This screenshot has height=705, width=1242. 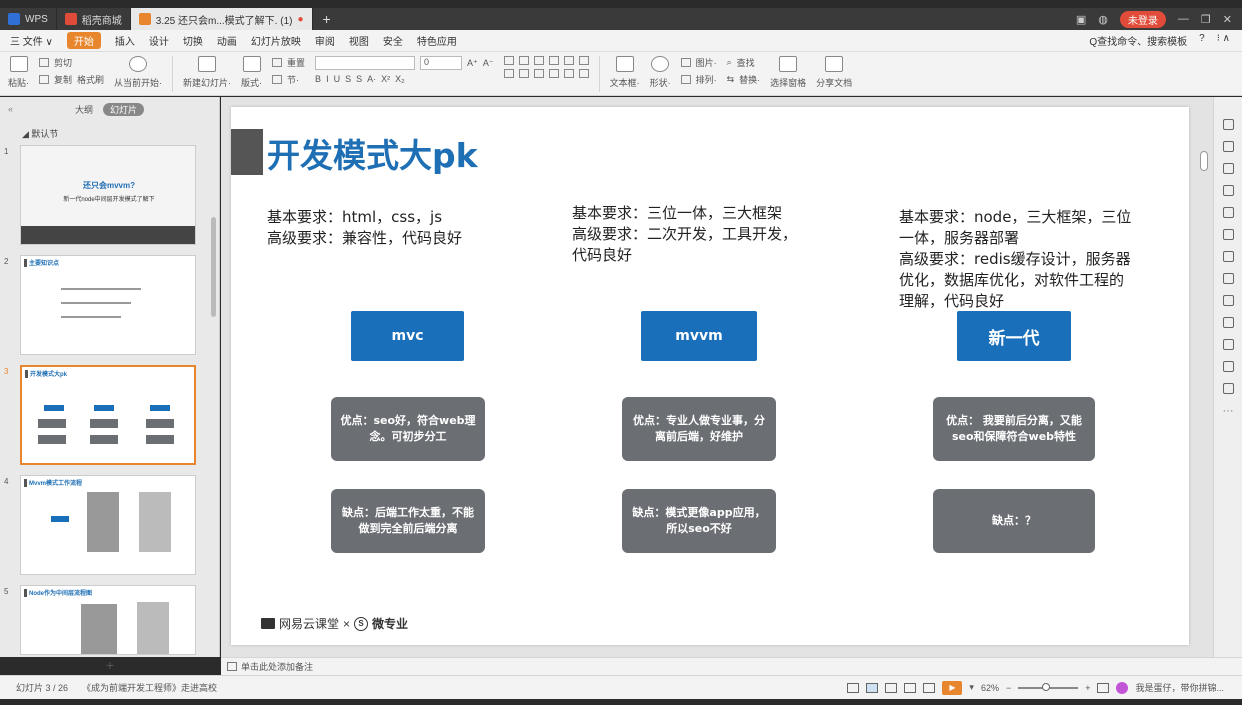 What do you see at coordinates (834, 72) in the screenshot?
I see `share-document-button: 分享文档` at bounding box center [834, 72].